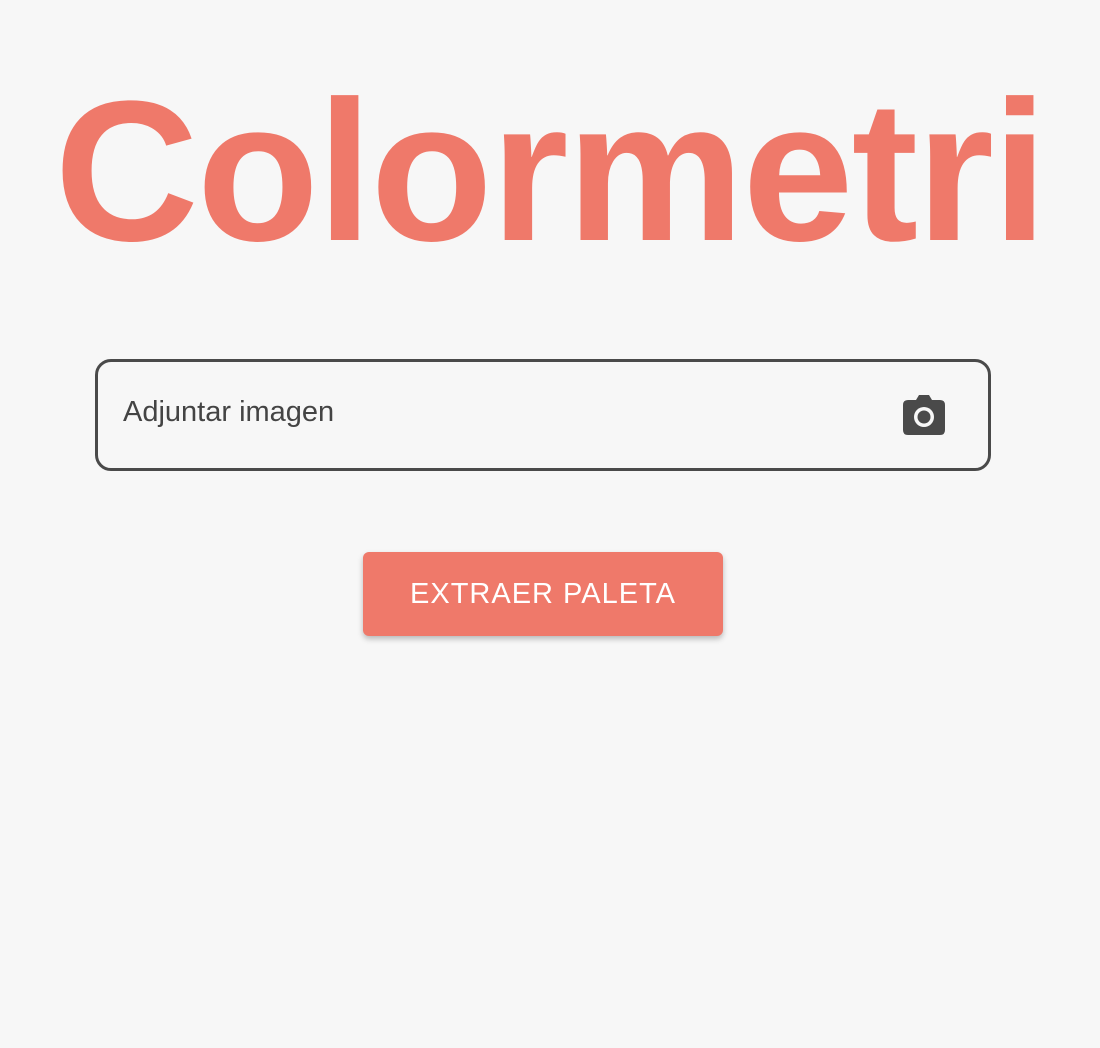 The width and height of the screenshot is (1100, 1048). I want to click on extract-palette-button: EXTRAER PALETA, so click(543, 594).